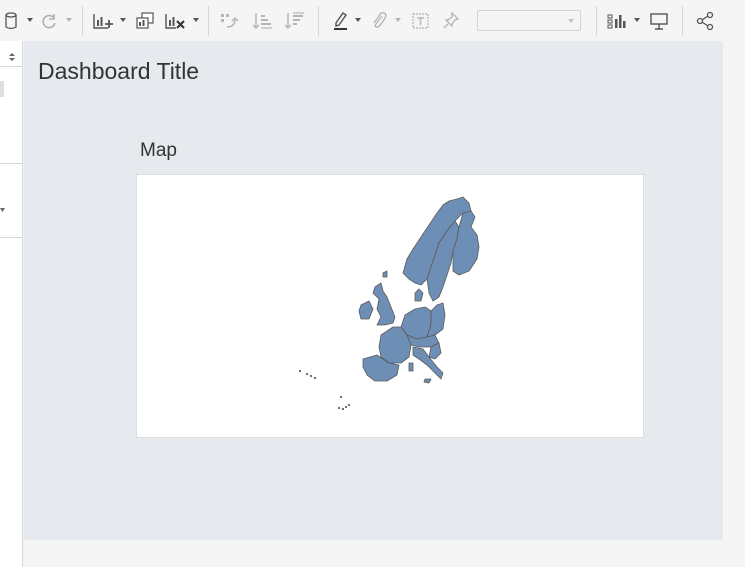  I want to click on map-region-denmark, so click(419, 295).